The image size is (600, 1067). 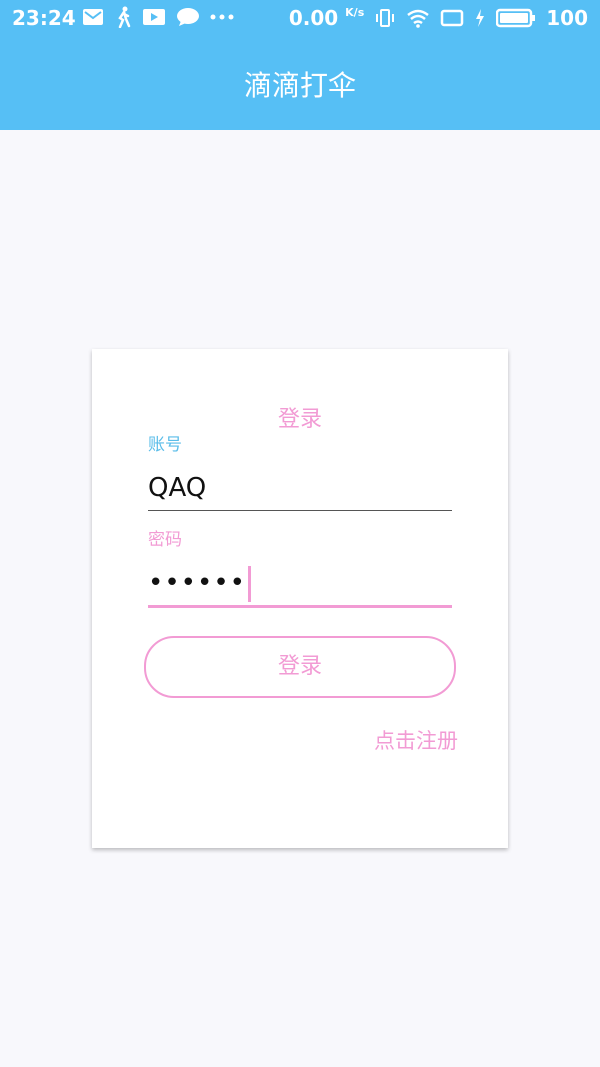 I want to click on status-right: 0.00 K/s 100, so click(x=438, y=18).